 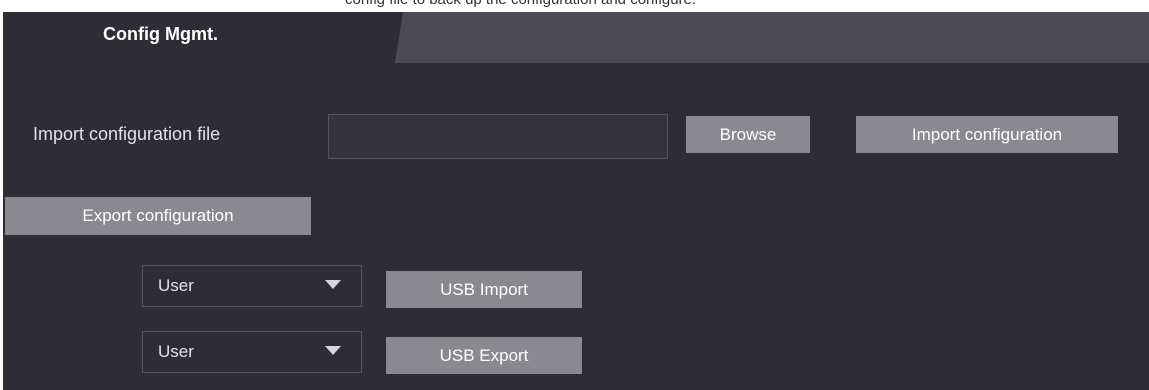 I want to click on tab-config-mgmt: Config Mgmt., so click(x=203, y=37).